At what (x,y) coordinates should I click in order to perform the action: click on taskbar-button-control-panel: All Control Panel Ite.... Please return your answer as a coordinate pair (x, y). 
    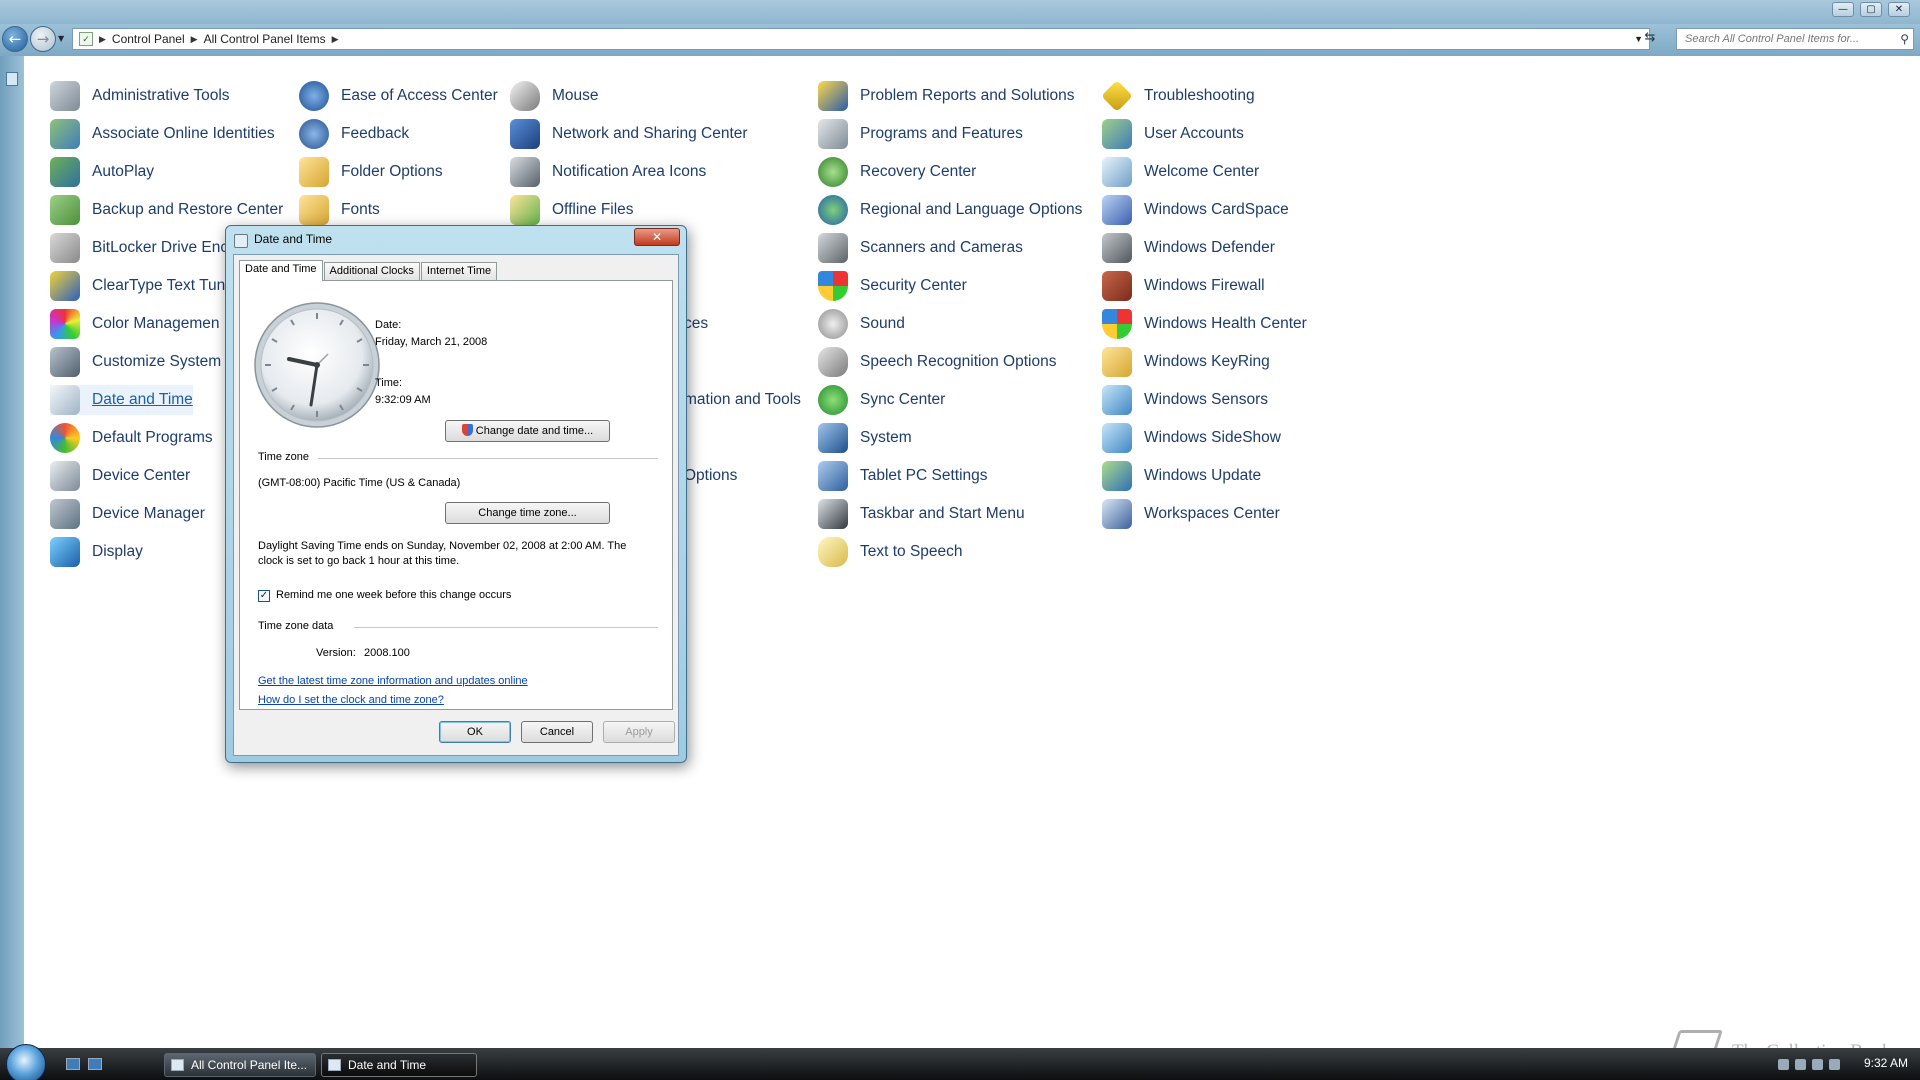
    Looking at the image, I should click on (240, 1065).